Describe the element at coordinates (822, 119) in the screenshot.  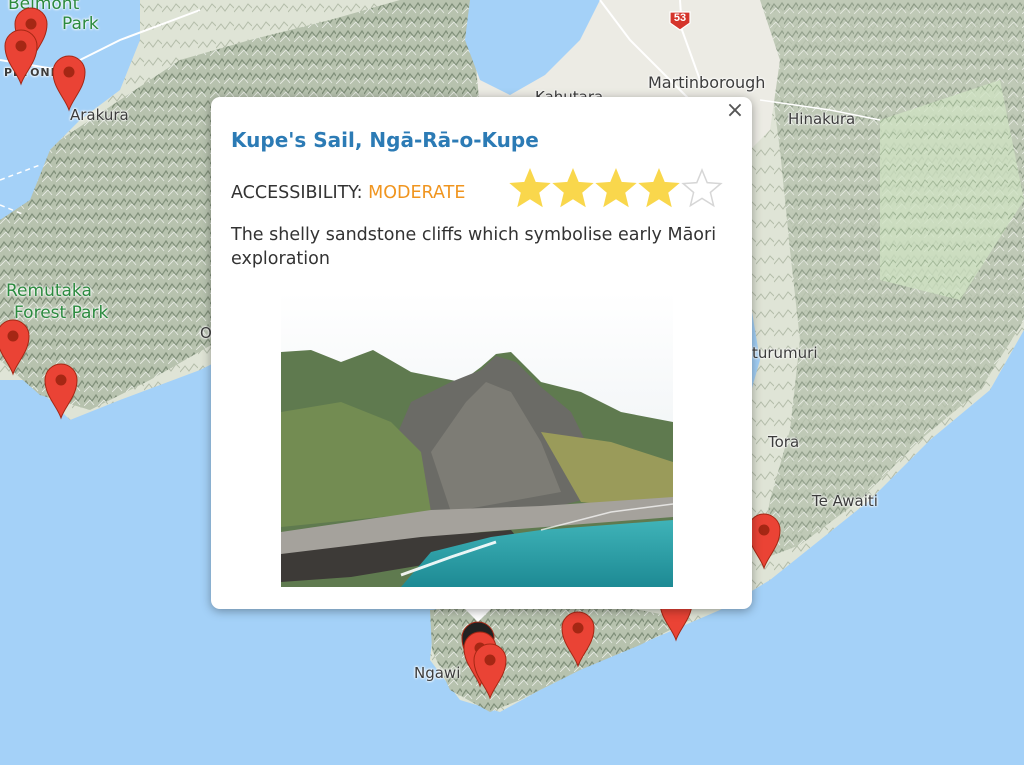
I see `place-label: Hinakura` at that location.